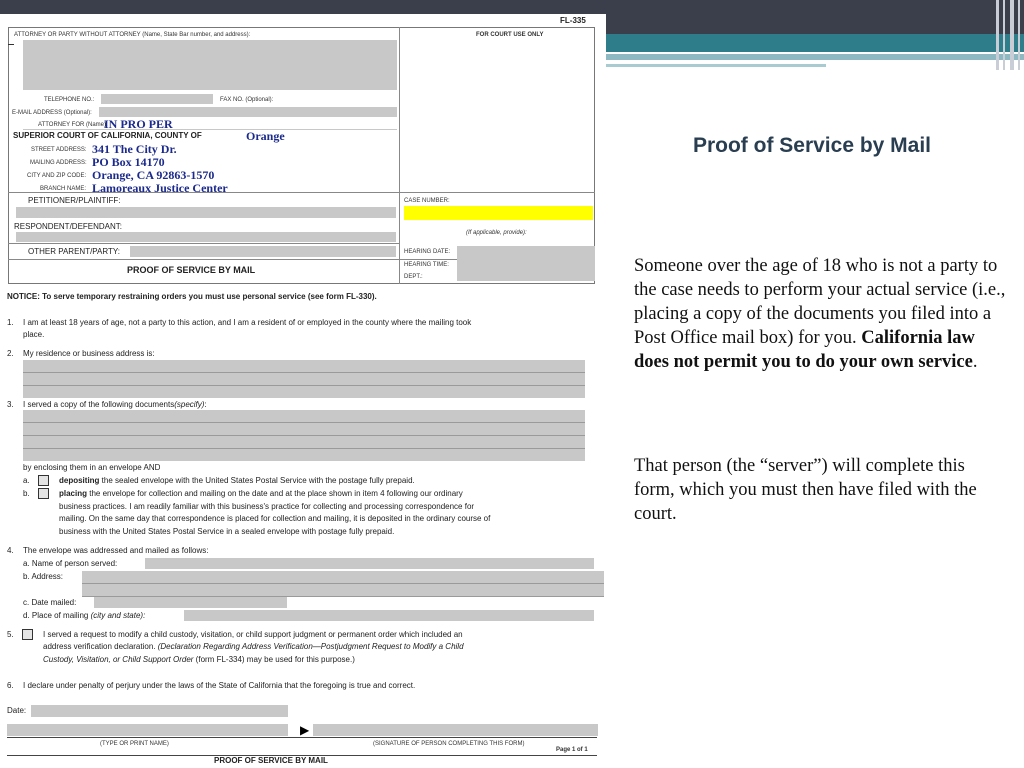 This screenshot has height=768, width=1024. What do you see at coordinates (43, 493) in the screenshot?
I see `option-b-checkbox` at bounding box center [43, 493].